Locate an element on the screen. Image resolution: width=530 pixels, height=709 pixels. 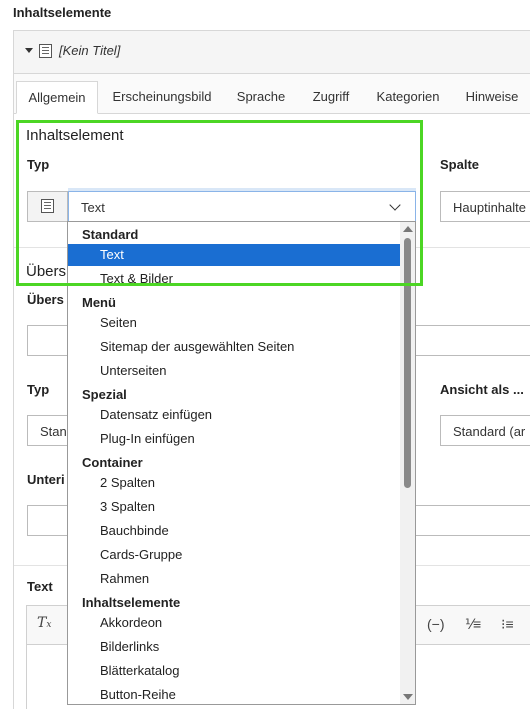
dropdown-option-text: Text is located at coordinates (234, 255).